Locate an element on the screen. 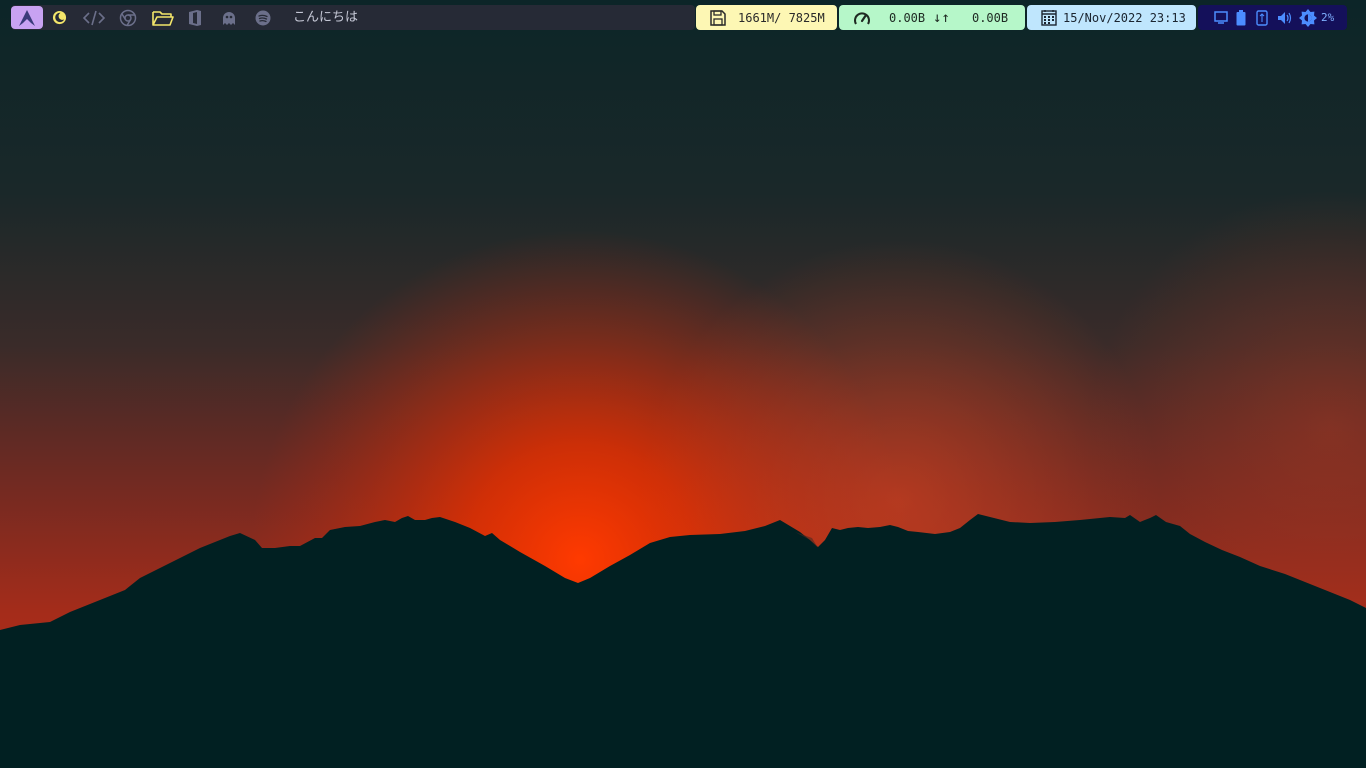  clock-date-time: 15/Nov/2022 23:13 is located at coordinates (1124, 17).